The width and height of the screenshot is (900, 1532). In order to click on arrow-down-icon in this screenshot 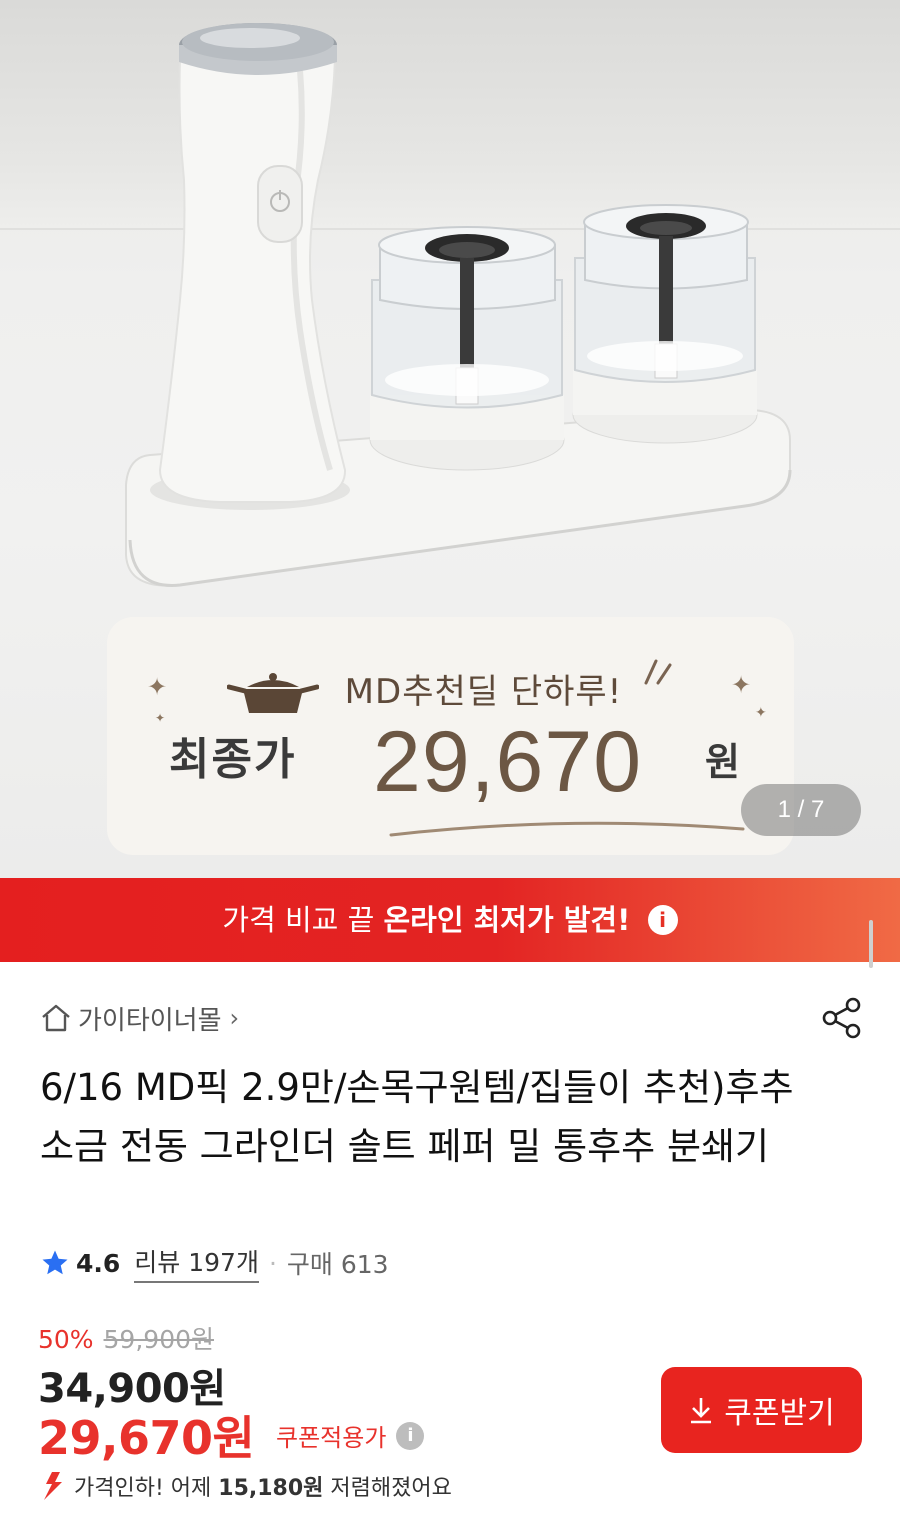, I will do `click(53, 1486)`.